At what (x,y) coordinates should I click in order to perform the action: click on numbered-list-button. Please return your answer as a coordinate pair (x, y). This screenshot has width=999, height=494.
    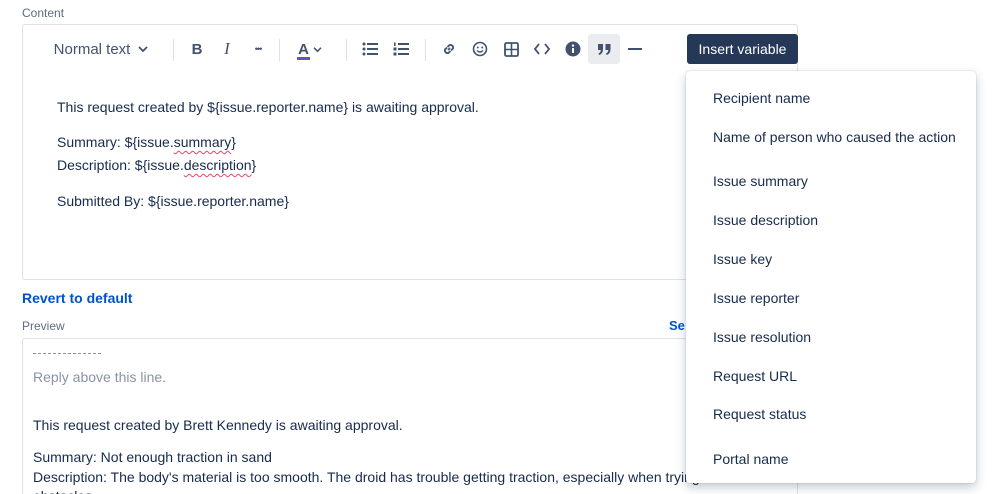
    Looking at the image, I should click on (401, 49).